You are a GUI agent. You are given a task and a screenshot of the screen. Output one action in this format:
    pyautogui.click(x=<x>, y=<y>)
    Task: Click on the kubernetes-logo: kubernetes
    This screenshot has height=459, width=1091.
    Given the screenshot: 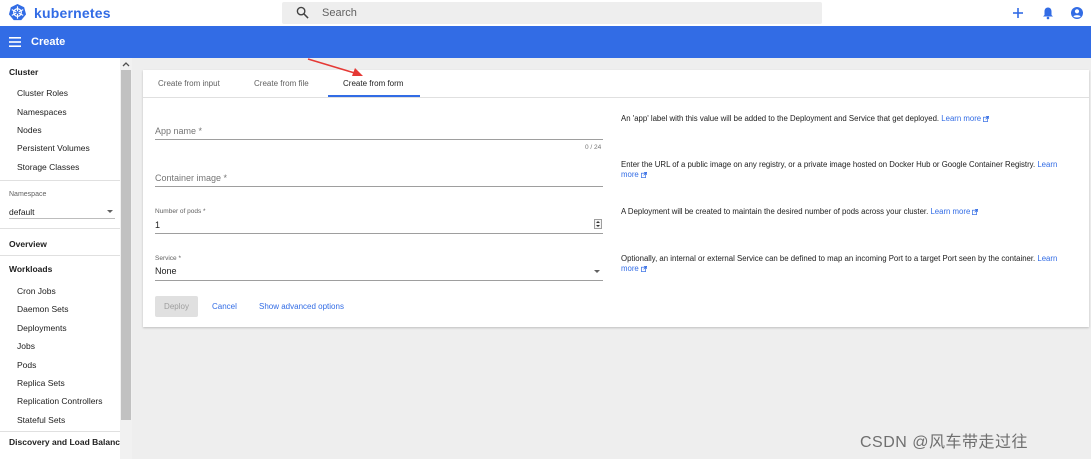 What is the action you would take?
    pyautogui.click(x=59, y=12)
    